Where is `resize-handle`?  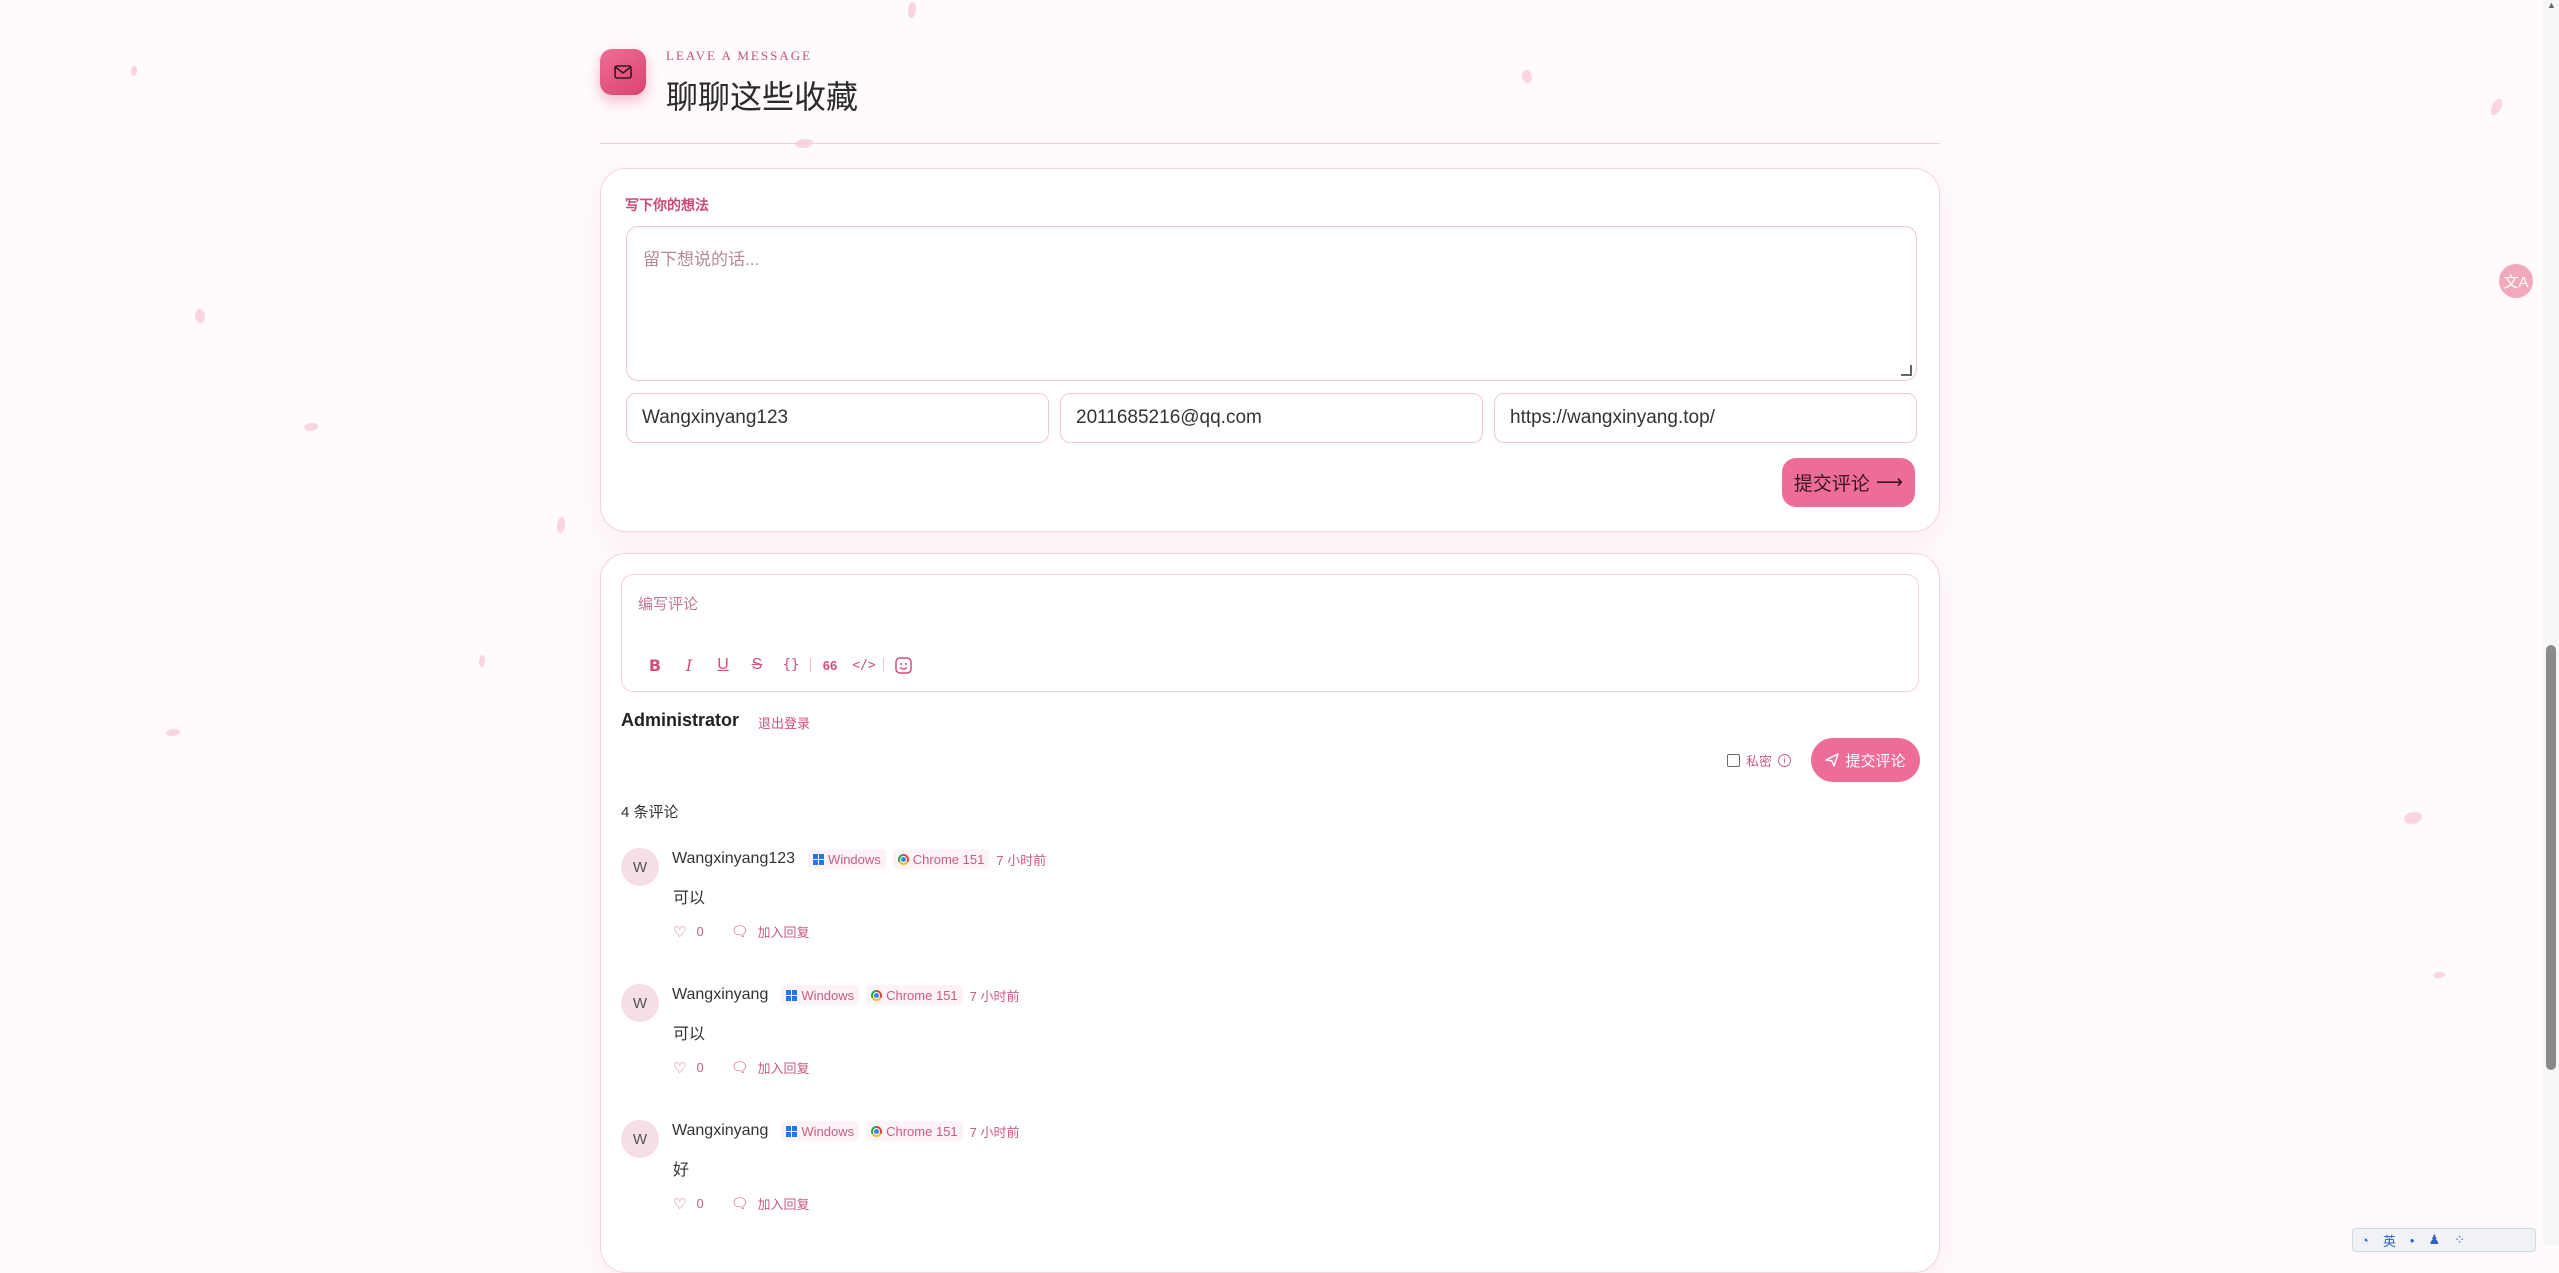 resize-handle is located at coordinates (1906, 370).